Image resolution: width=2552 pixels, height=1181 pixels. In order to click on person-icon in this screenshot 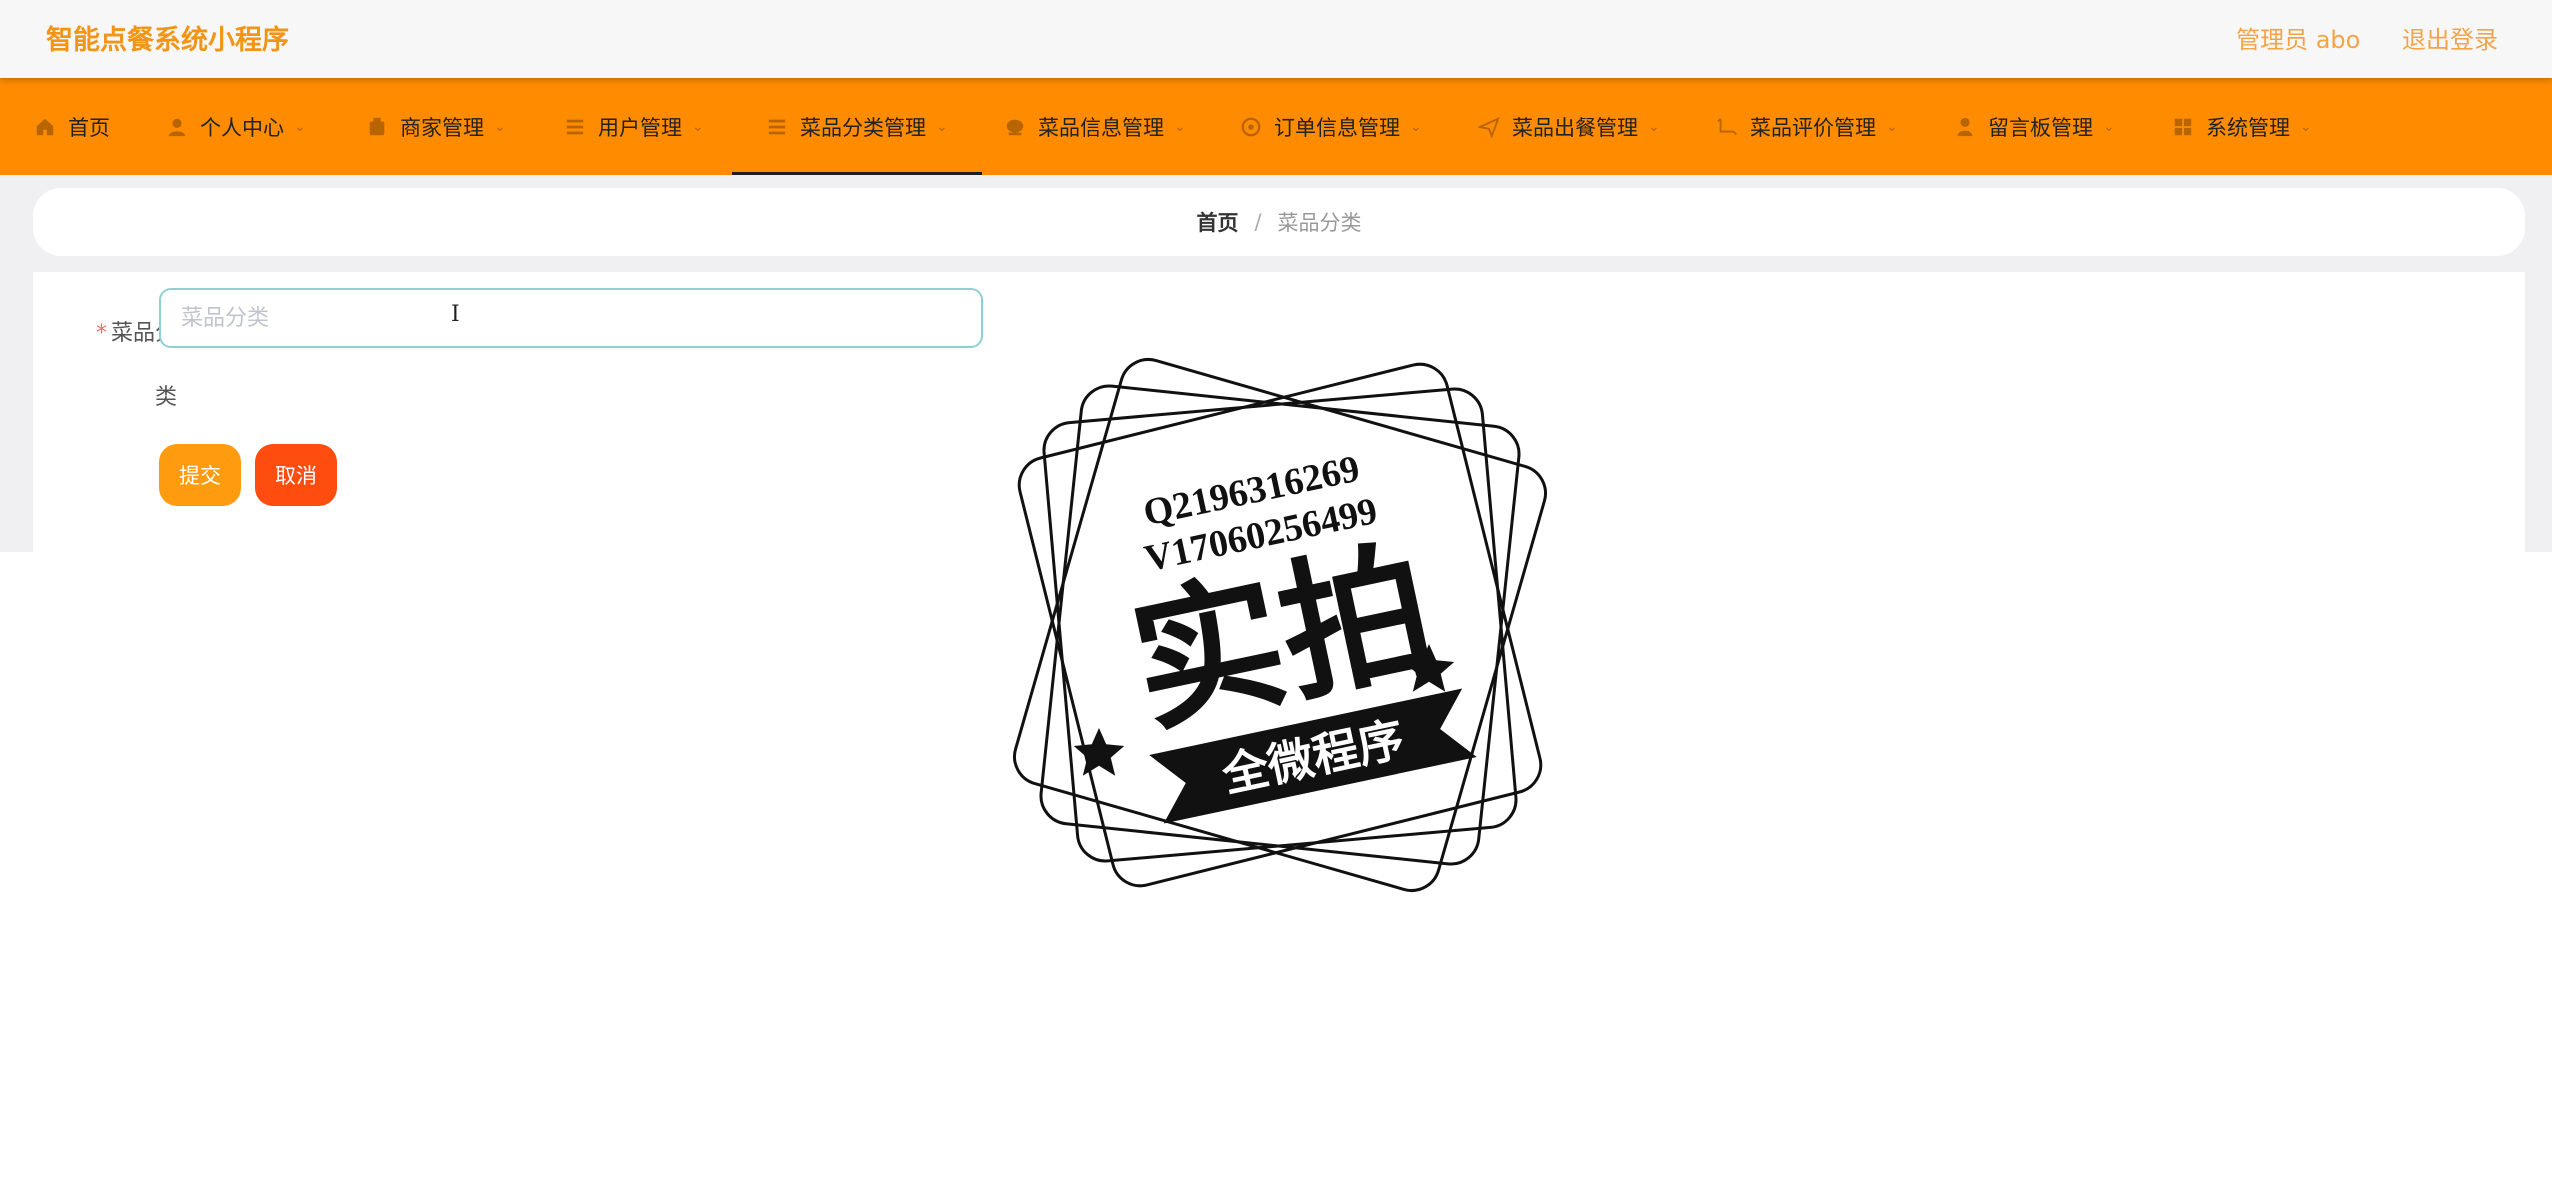, I will do `click(1965, 126)`.